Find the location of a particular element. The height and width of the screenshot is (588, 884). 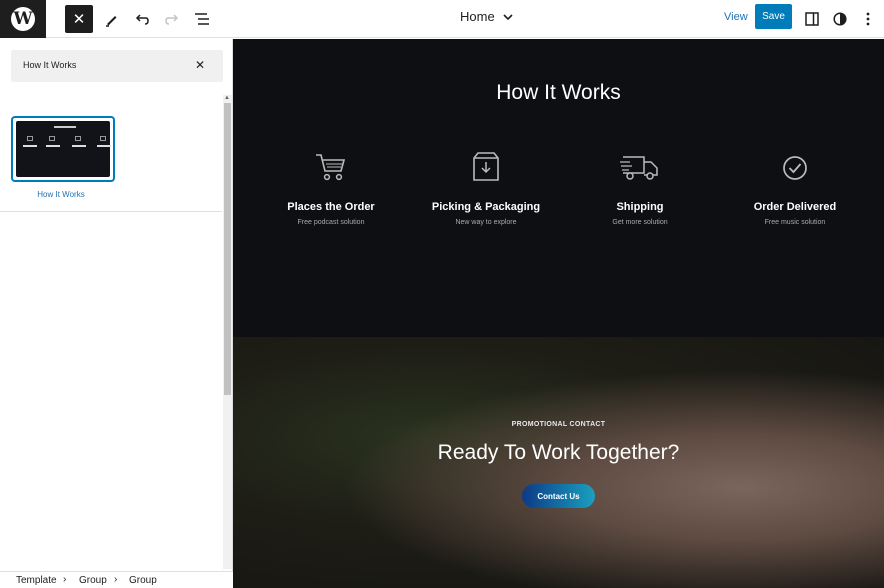

feature-subtitle: Free podcast solution is located at coordinates (331, 222).